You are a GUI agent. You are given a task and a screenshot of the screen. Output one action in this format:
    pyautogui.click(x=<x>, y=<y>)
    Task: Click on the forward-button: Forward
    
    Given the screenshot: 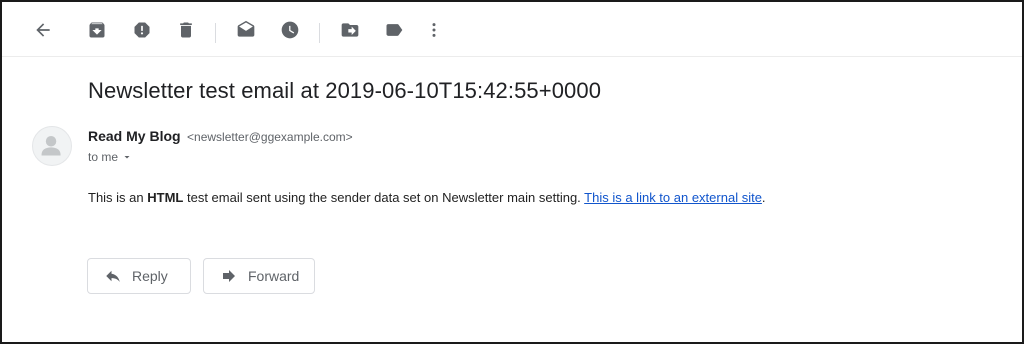 What is the action you would take?
    pyautogui.click(x=259, y=276)
    